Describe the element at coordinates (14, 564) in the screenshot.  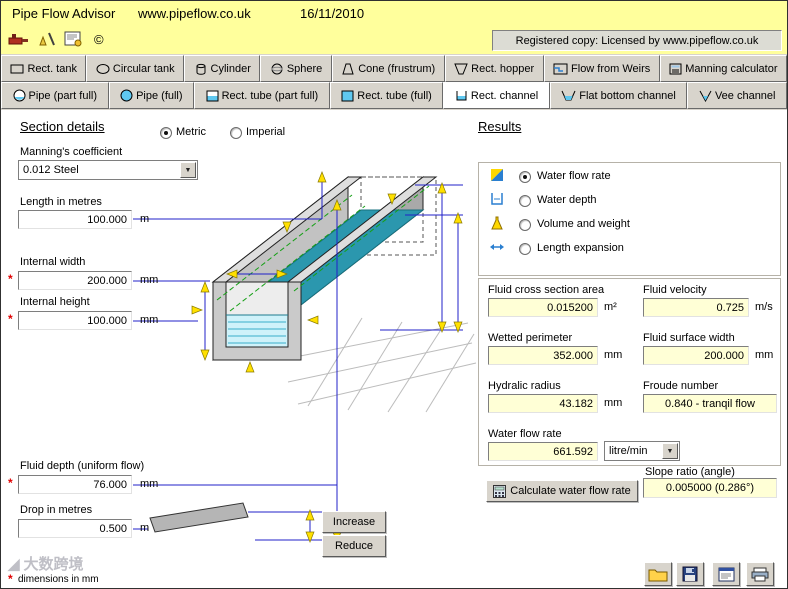
I see `watermark-logo-icon: ◢` at that location.